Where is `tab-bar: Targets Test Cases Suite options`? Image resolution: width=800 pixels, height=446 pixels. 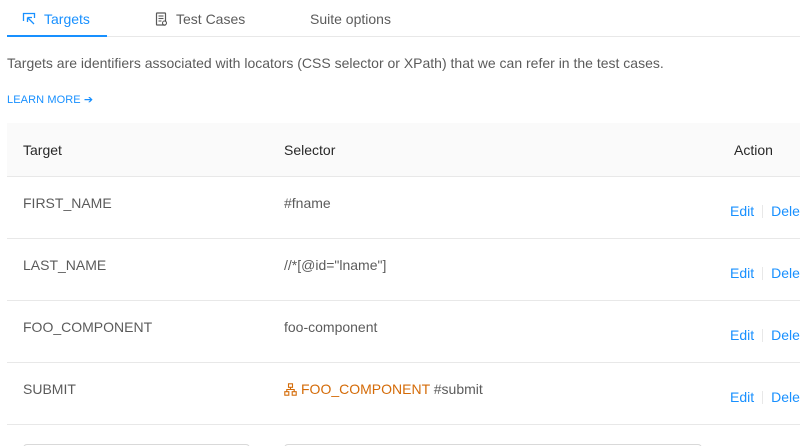 tab-bar: Targets Test Cases Suite options is located at coordinates (403, 18).